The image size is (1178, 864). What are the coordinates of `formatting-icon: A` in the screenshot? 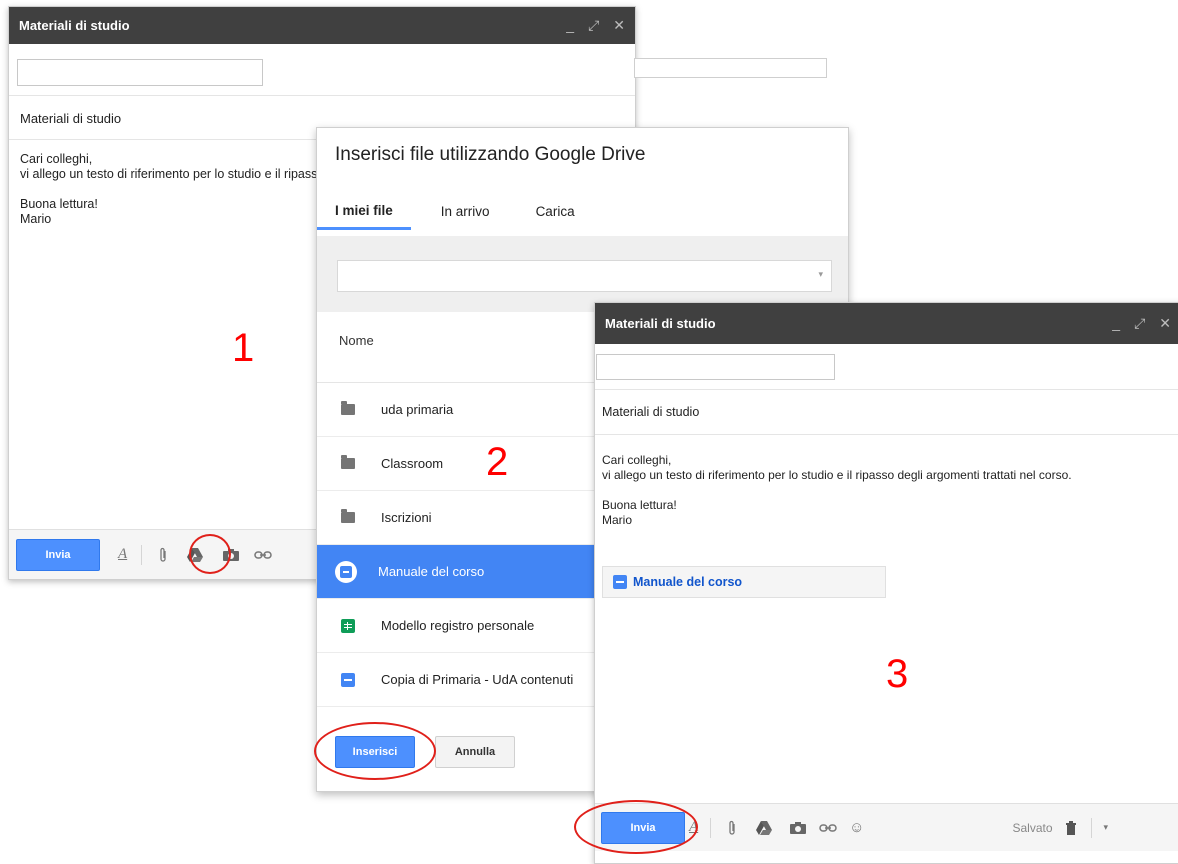 It's located at (122, 554).